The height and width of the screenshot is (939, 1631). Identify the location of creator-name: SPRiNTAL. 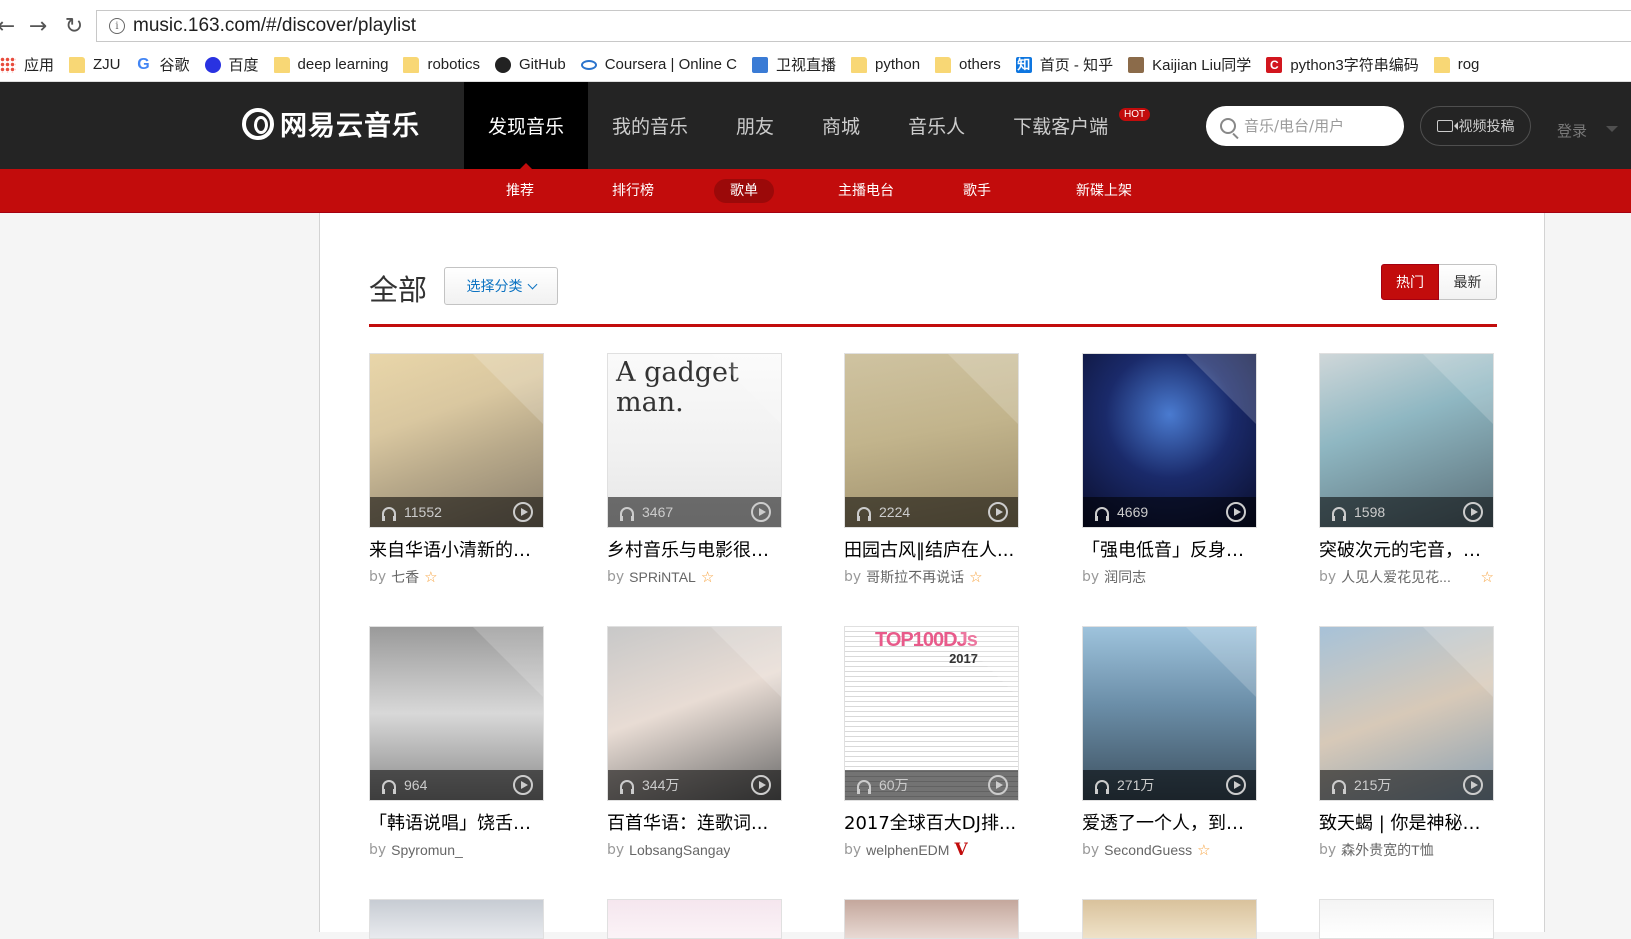
(662, 577).